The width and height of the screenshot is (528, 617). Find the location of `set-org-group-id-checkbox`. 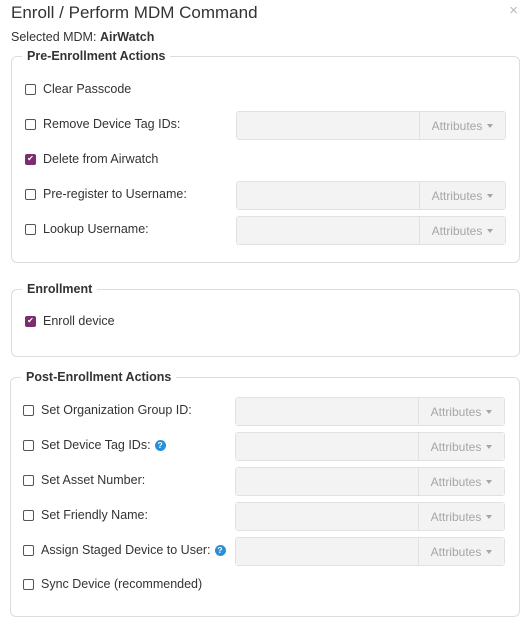

set-org-group-id-checkbox is located at coordinates (28, 410).